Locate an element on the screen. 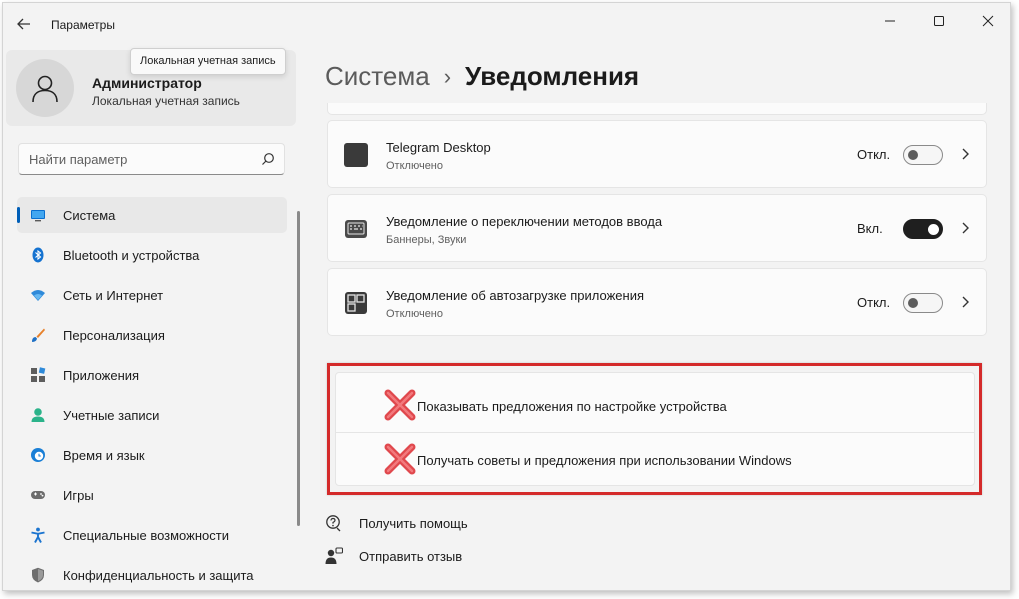 Image resolution: width=1019 pixels, height=599 pixels. send-feedback-label: Отправить отзыв is located at coordinates (411, 556).